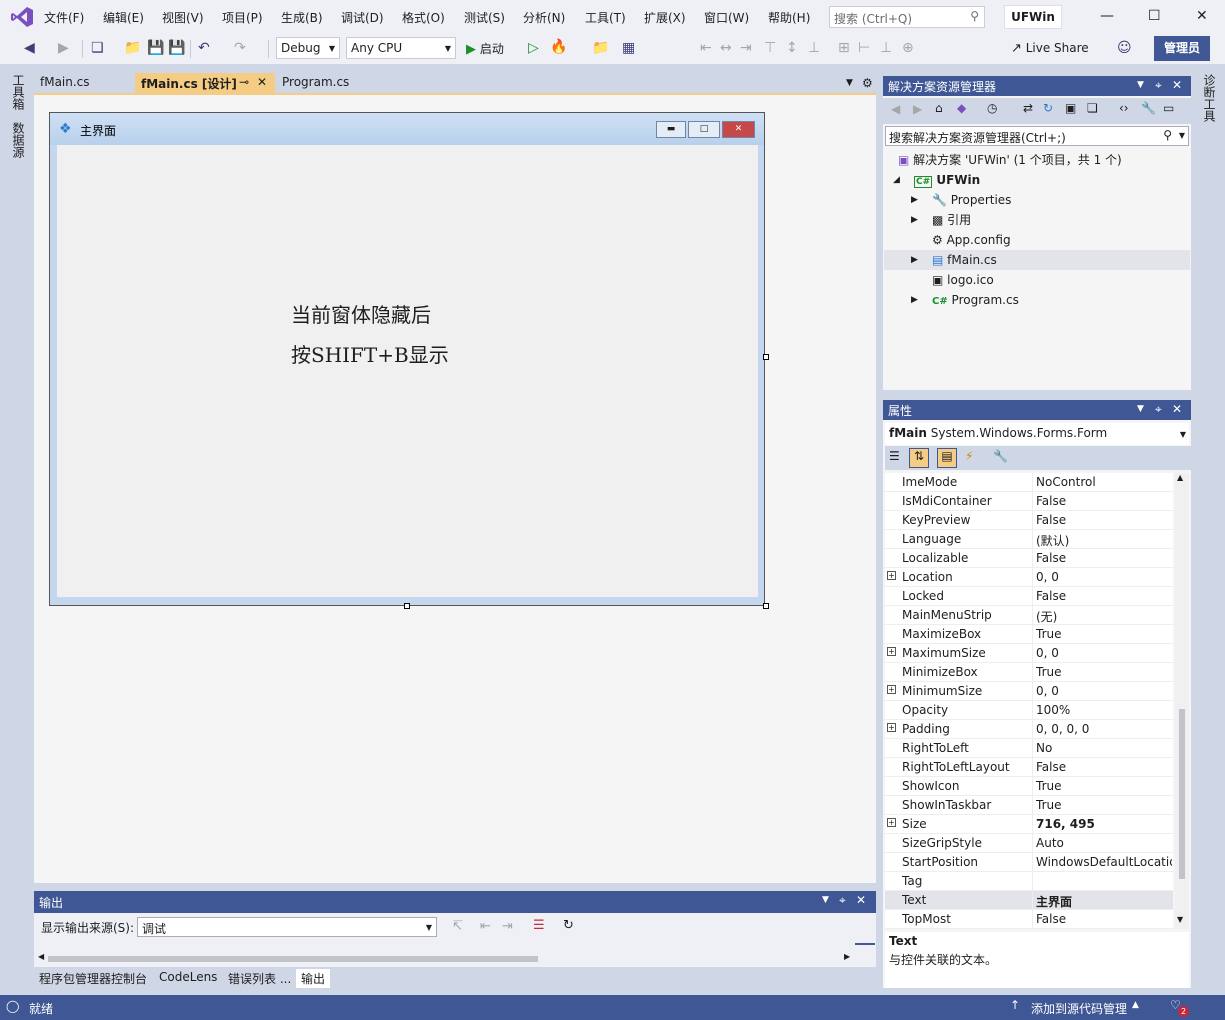  I want to click on scroll-down-icon: ▼, so click(1180, 919).